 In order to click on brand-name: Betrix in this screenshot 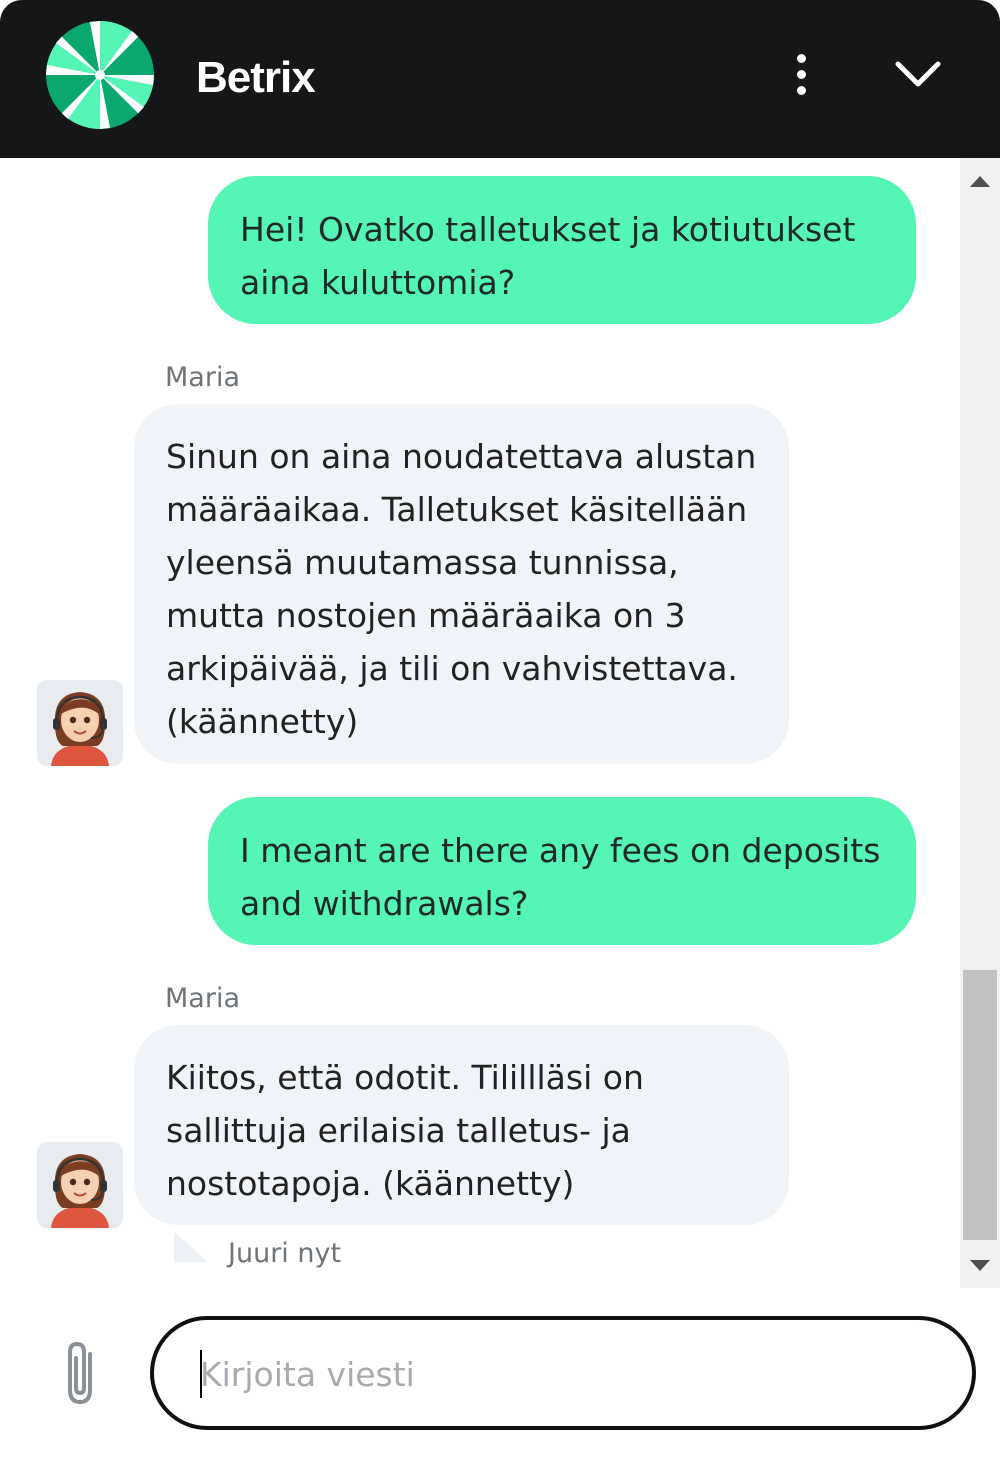, I will do `click(256, 77)`.